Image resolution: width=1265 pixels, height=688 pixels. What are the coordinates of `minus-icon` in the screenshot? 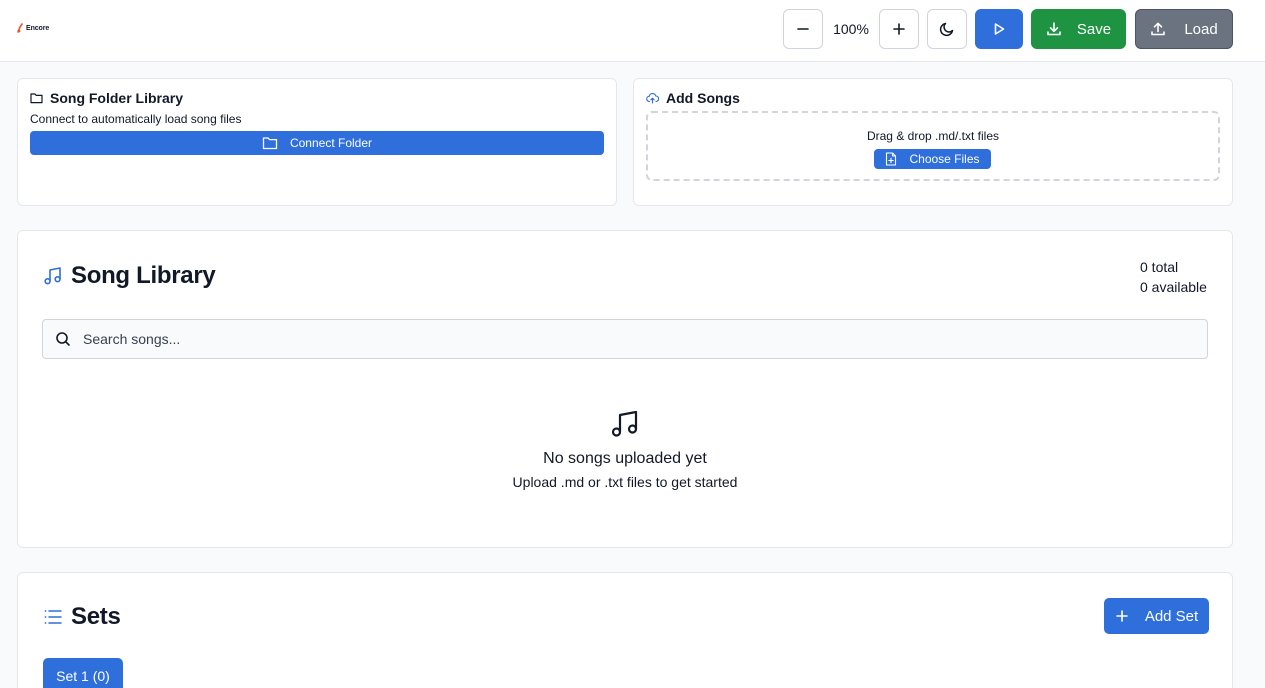 It's located at (803, 29).